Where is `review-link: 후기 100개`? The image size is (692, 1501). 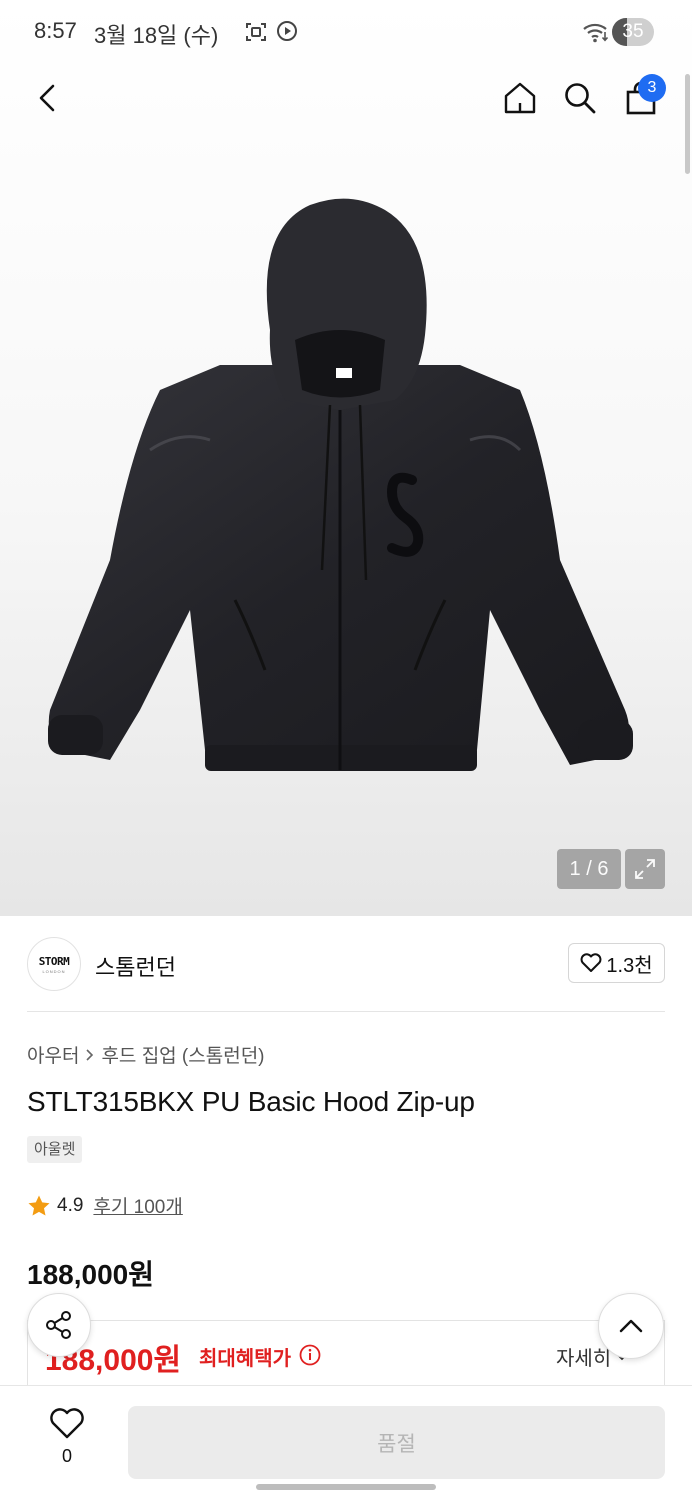
review-link: 후기 100개 is located at coordinates (137, 1205).